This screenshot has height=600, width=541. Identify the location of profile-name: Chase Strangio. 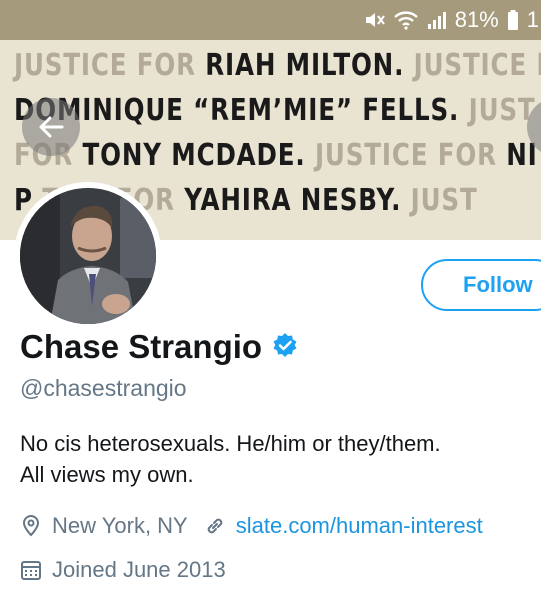
(141, 346).